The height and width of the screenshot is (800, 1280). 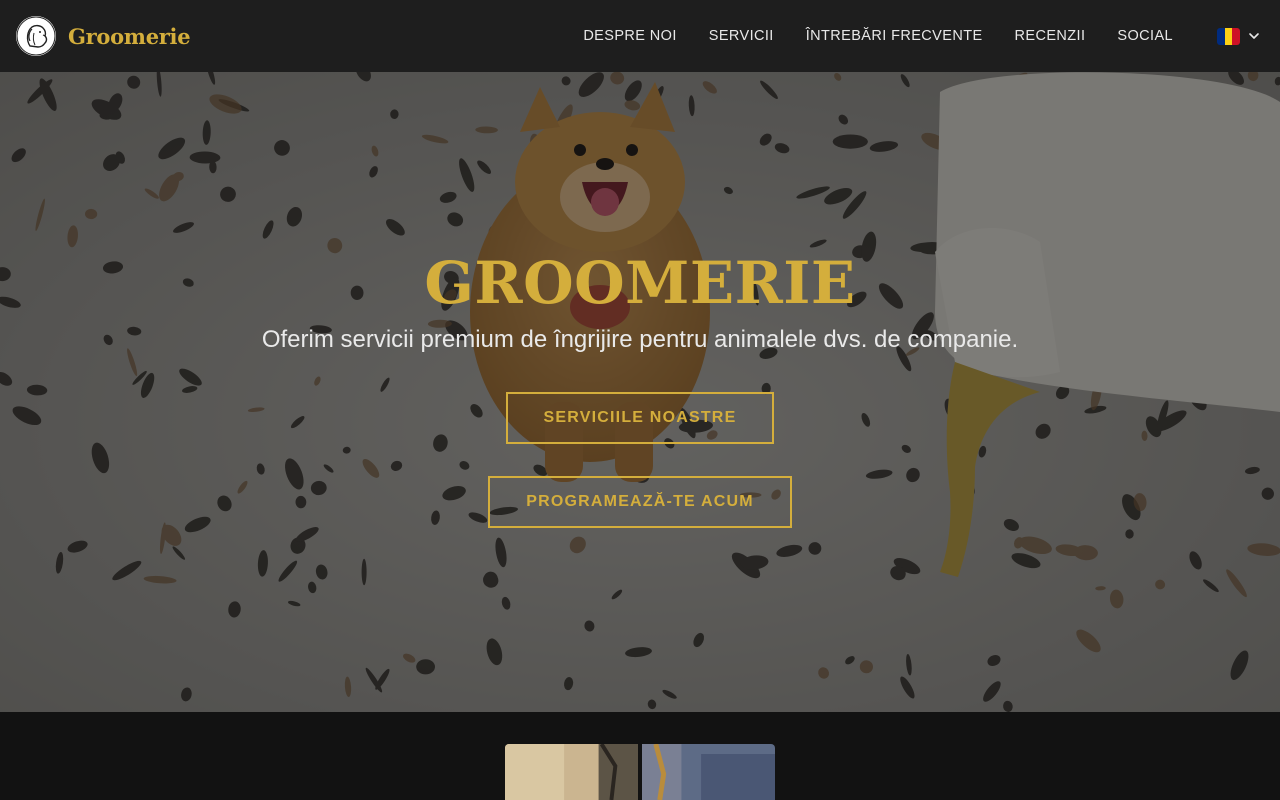 I want to click on gallery-section, so click(x=640, y=756).